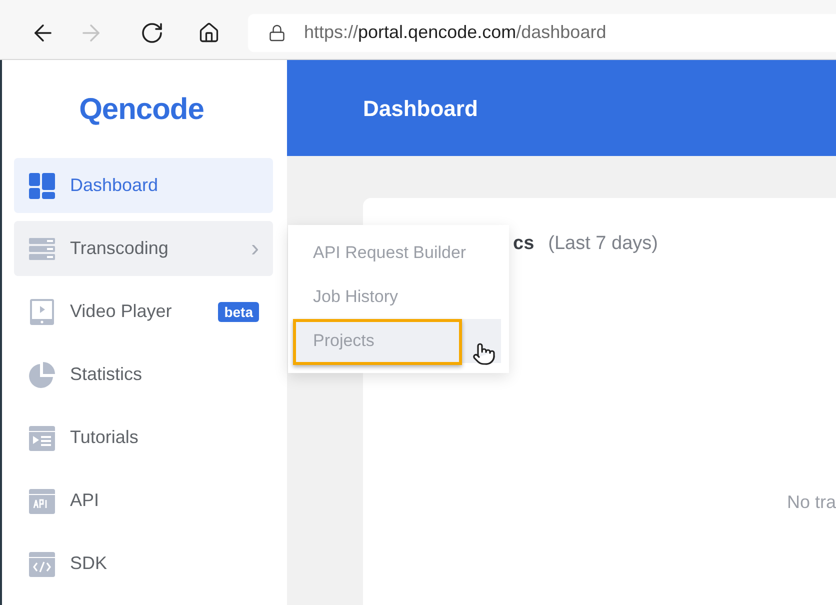  What do you see at coordinates (152, 32) in the screenshot?
I see `reload-icon` at bounding box center [152, 32].